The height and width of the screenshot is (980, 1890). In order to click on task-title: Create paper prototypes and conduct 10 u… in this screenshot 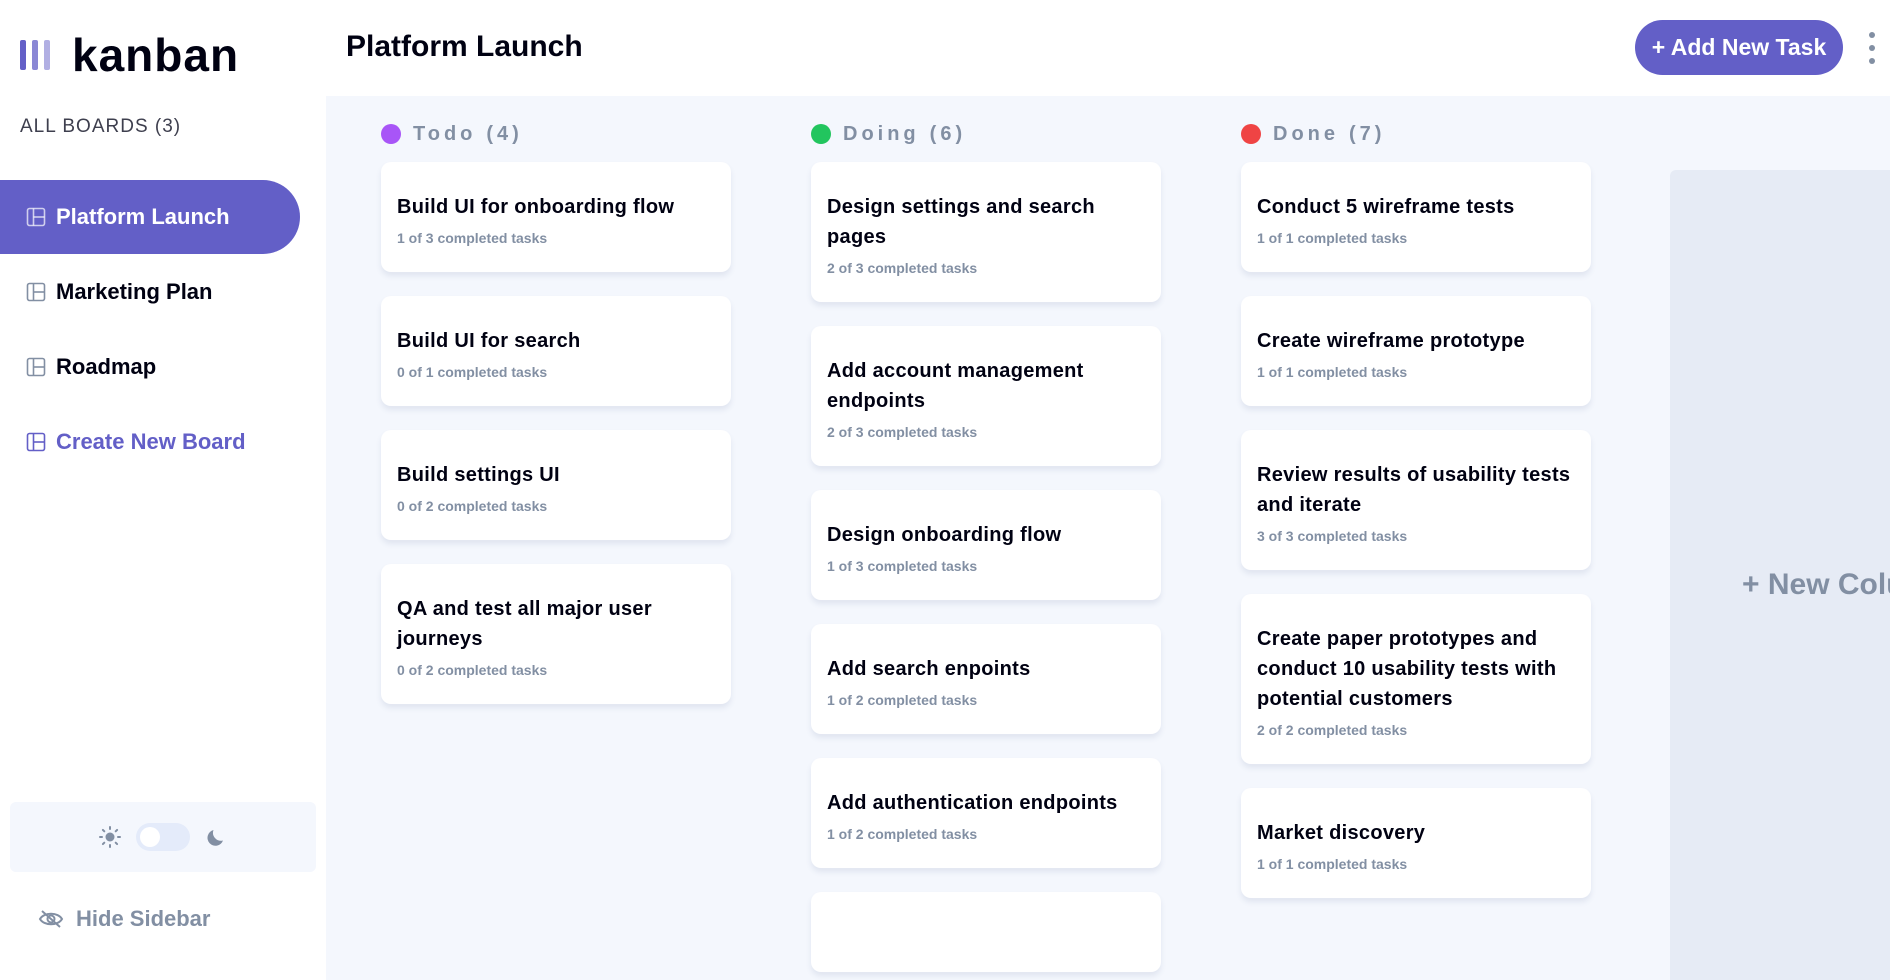, I will do `click(1407, 669)`.